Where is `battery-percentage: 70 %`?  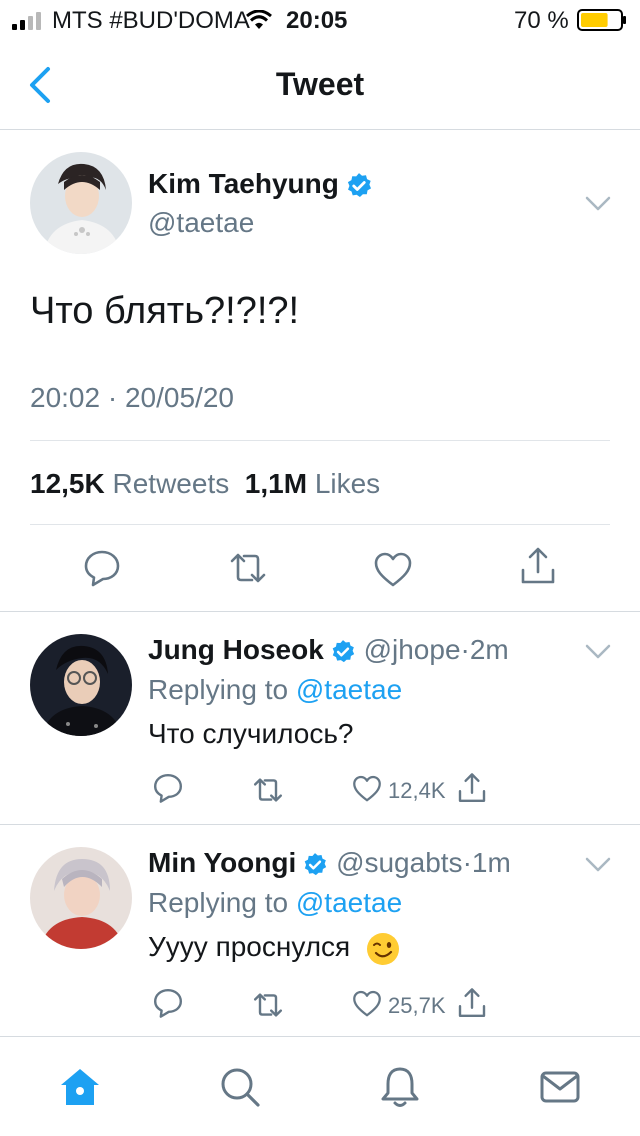 battery-percentage: 70 % is located at coordinates (541, 20).